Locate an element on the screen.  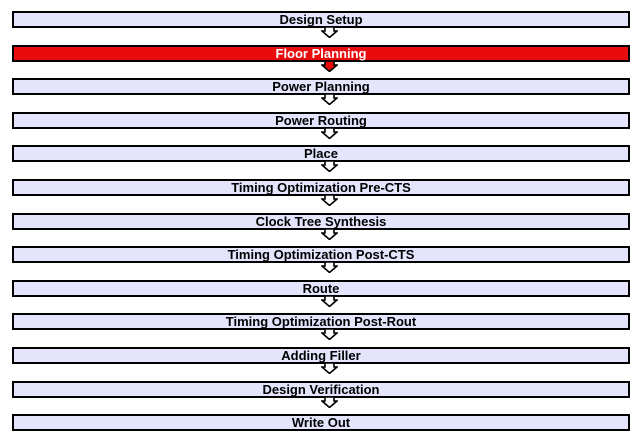
step-box-power-planning: Power Planning is located at coordinates (321, 86).